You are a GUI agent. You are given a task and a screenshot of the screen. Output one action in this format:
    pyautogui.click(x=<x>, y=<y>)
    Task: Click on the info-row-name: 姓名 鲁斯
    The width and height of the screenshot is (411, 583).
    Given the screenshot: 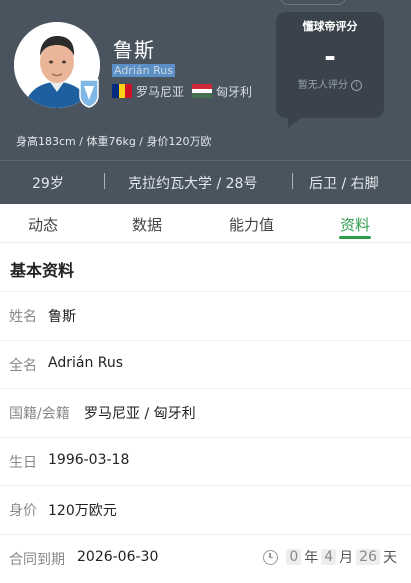 What is the action you would take?
    pyautogui.click(x=205, y=315)
    